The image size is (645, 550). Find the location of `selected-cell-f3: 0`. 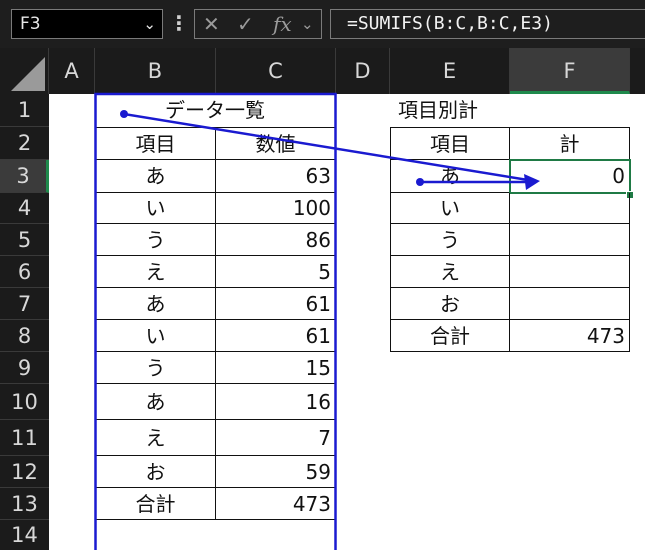

selected-cell-f3: 0 is located at coordinates (570, 176).